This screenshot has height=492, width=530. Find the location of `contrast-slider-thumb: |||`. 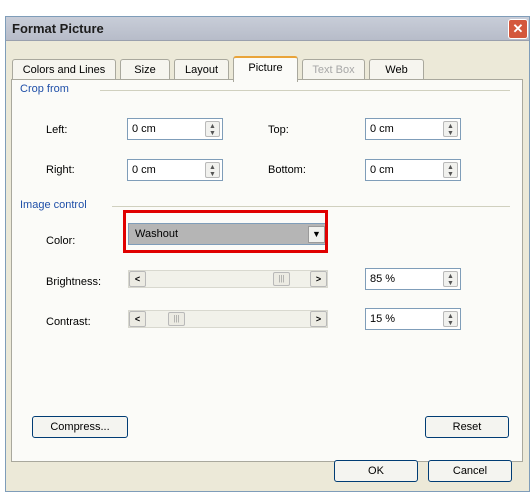

contrast-slider-thumb: ||| is located at coordinates (176, 319).